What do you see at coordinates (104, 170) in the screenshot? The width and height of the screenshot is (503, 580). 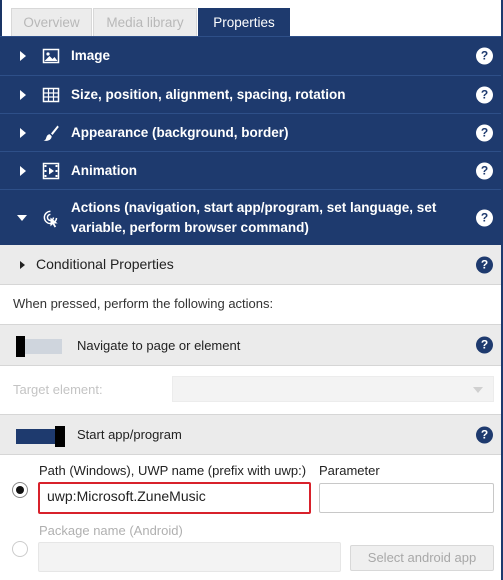 I see `section-animation-label: Animation` at bounding box center [104, 170].